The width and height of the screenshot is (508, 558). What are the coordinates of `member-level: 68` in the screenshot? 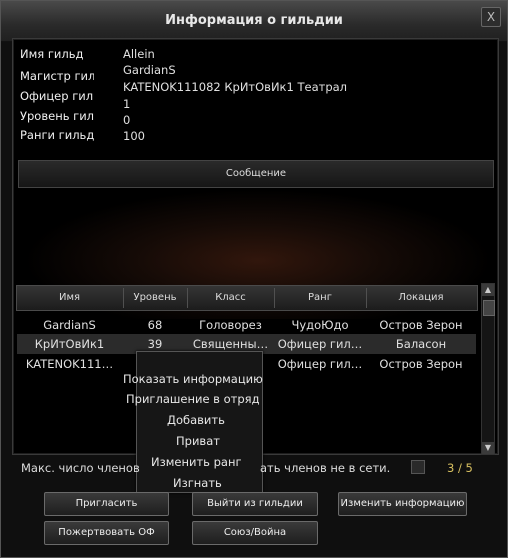 It's located at (155, 325).